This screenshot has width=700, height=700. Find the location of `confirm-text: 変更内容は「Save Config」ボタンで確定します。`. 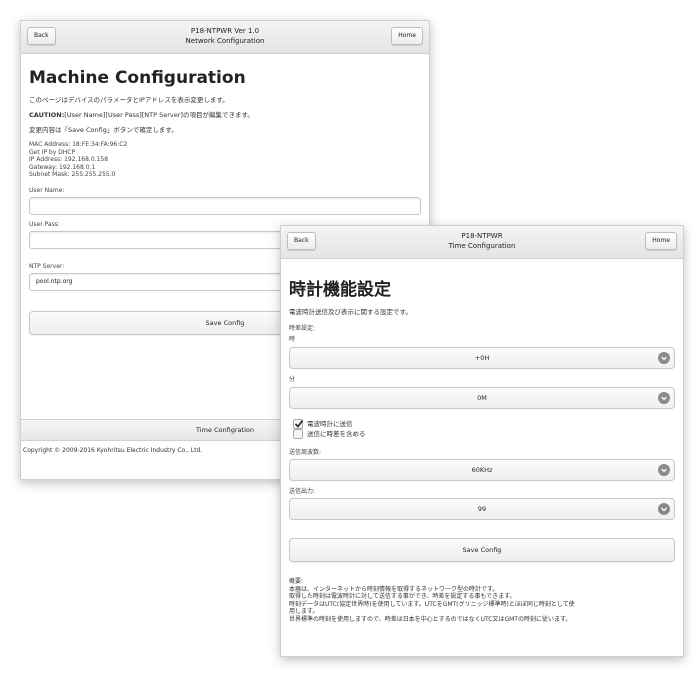

confirm-text: 変更内容は「Save Config」ボタンで確定します。 is located at coordinates (103, 130).